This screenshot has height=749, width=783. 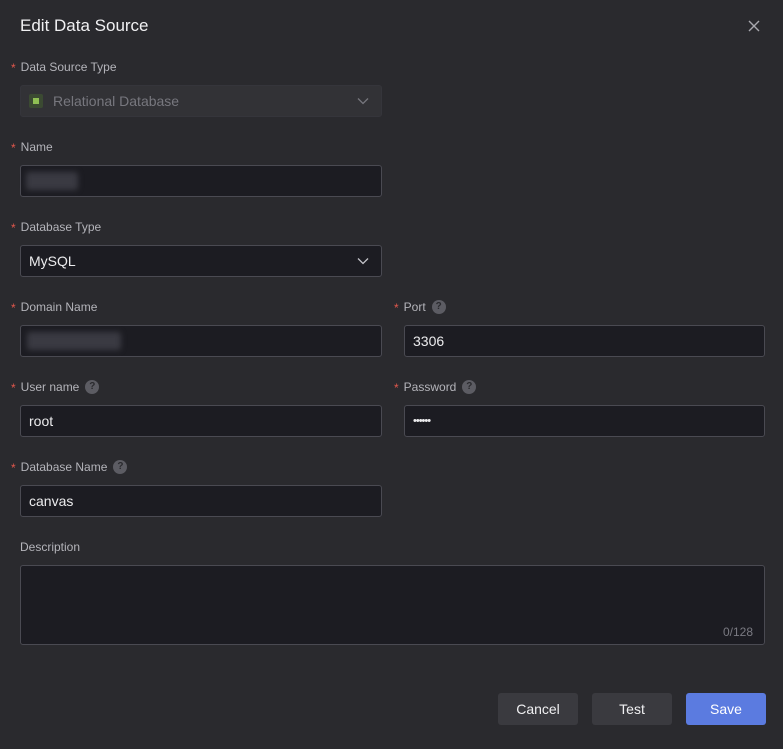 What do you see at coordinates (36, 101) in the screenshot?
I see `database-icon` at bounding box center [36, 101].